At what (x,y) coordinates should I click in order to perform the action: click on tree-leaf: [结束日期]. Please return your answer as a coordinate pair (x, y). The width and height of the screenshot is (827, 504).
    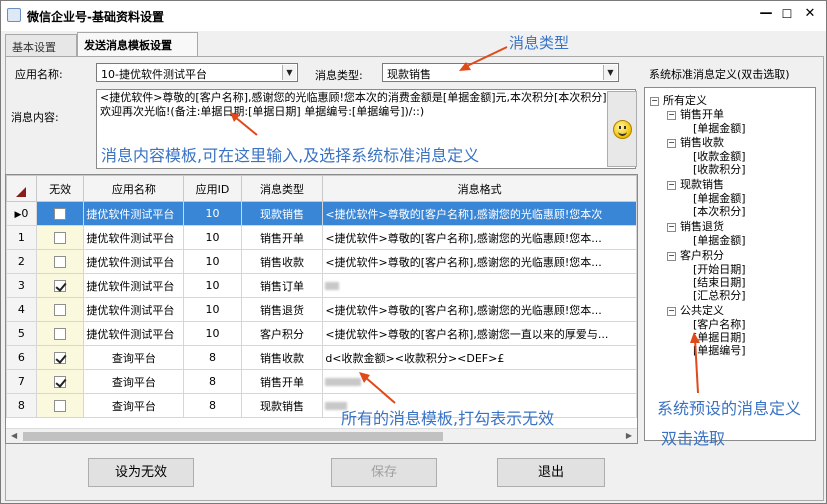
    Looking at the image, I should click on (719, 282).